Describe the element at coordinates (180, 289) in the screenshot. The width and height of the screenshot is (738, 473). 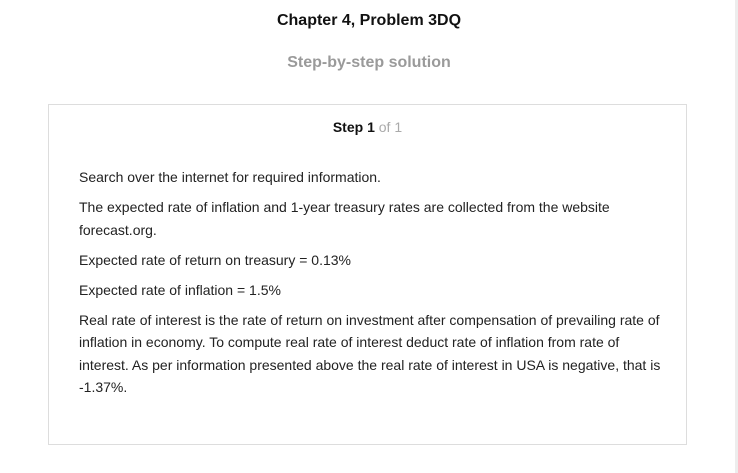
I see `step-paragraph: Expected rate of inflation = 1.5%` at that location.